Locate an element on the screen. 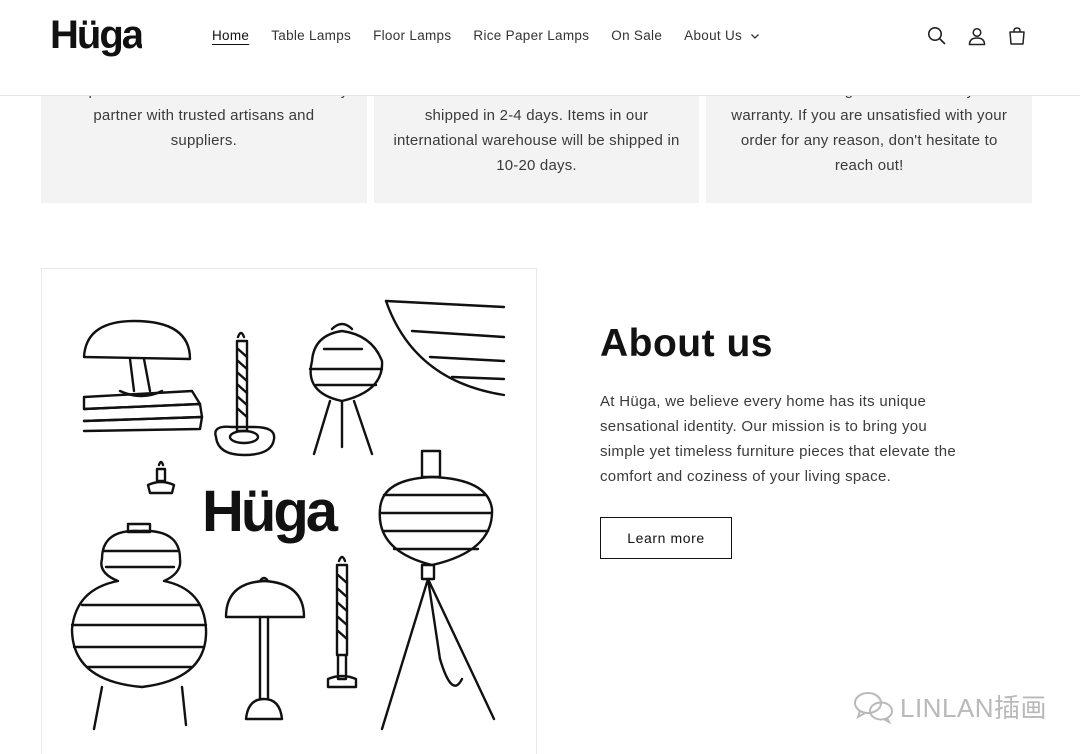  header-icons is located at coordinates (977, 36).